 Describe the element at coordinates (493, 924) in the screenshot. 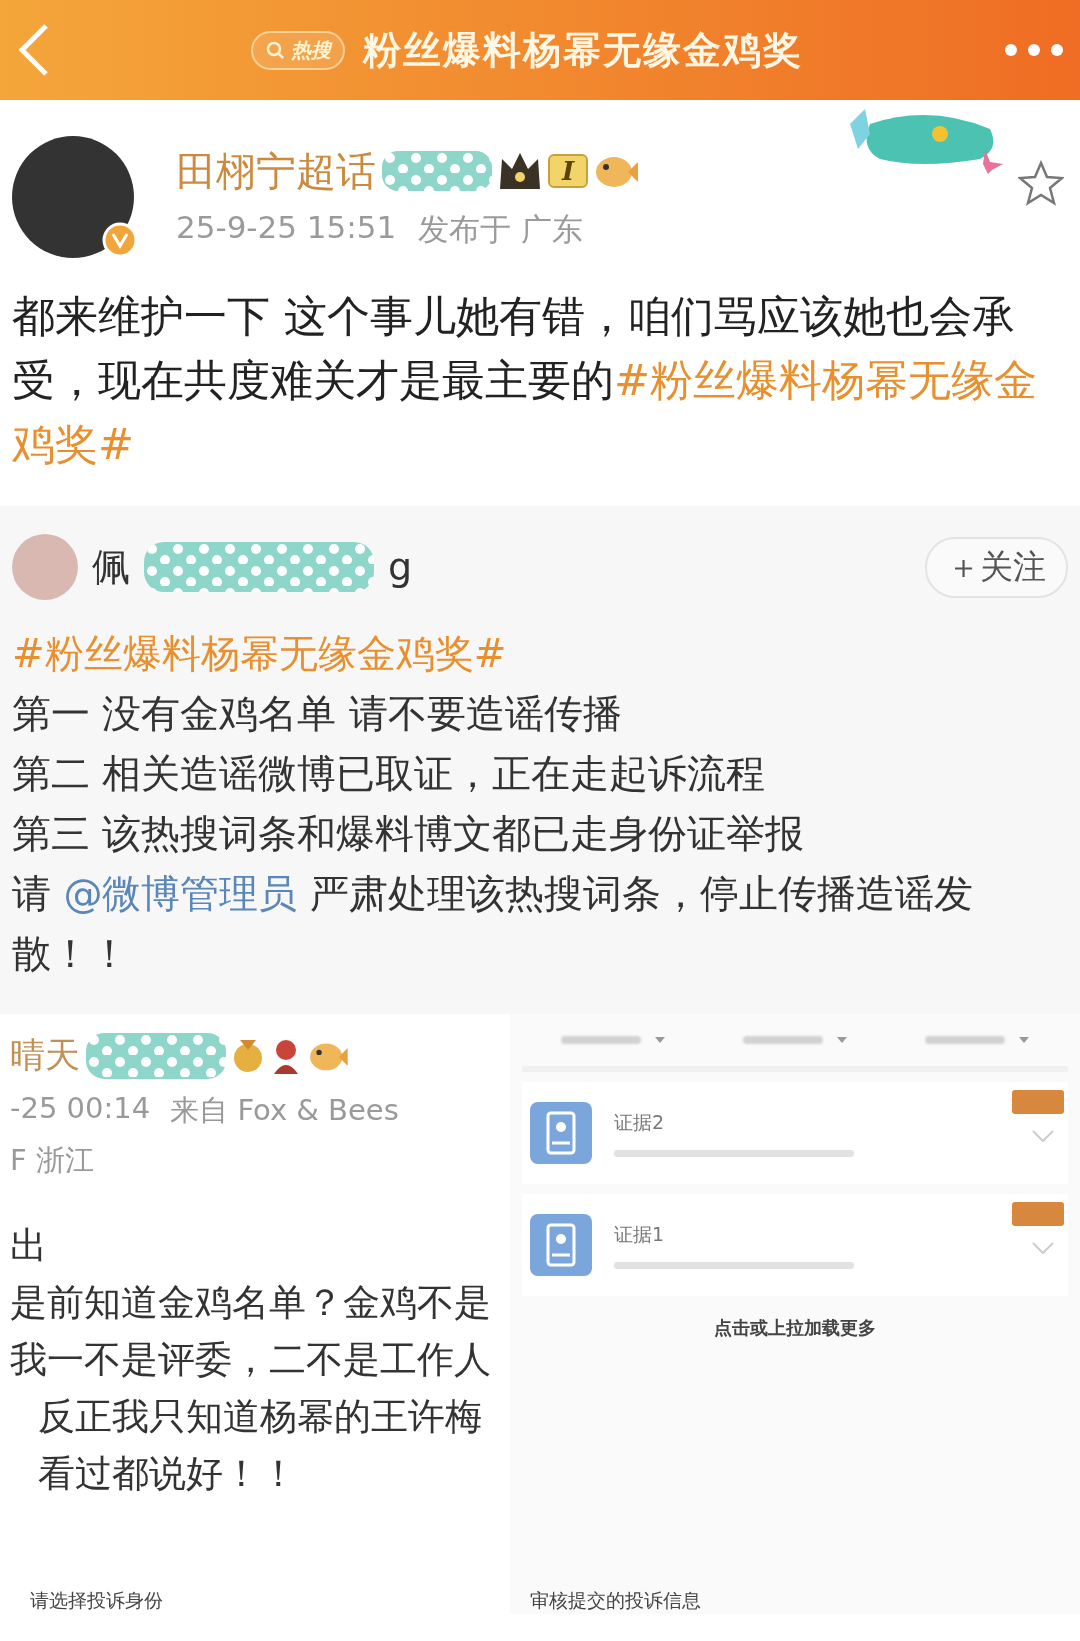

I see `post-text: 请 @微博管理员 严肃处理该热搜词条，停止传播造谣发散！！` at that location.